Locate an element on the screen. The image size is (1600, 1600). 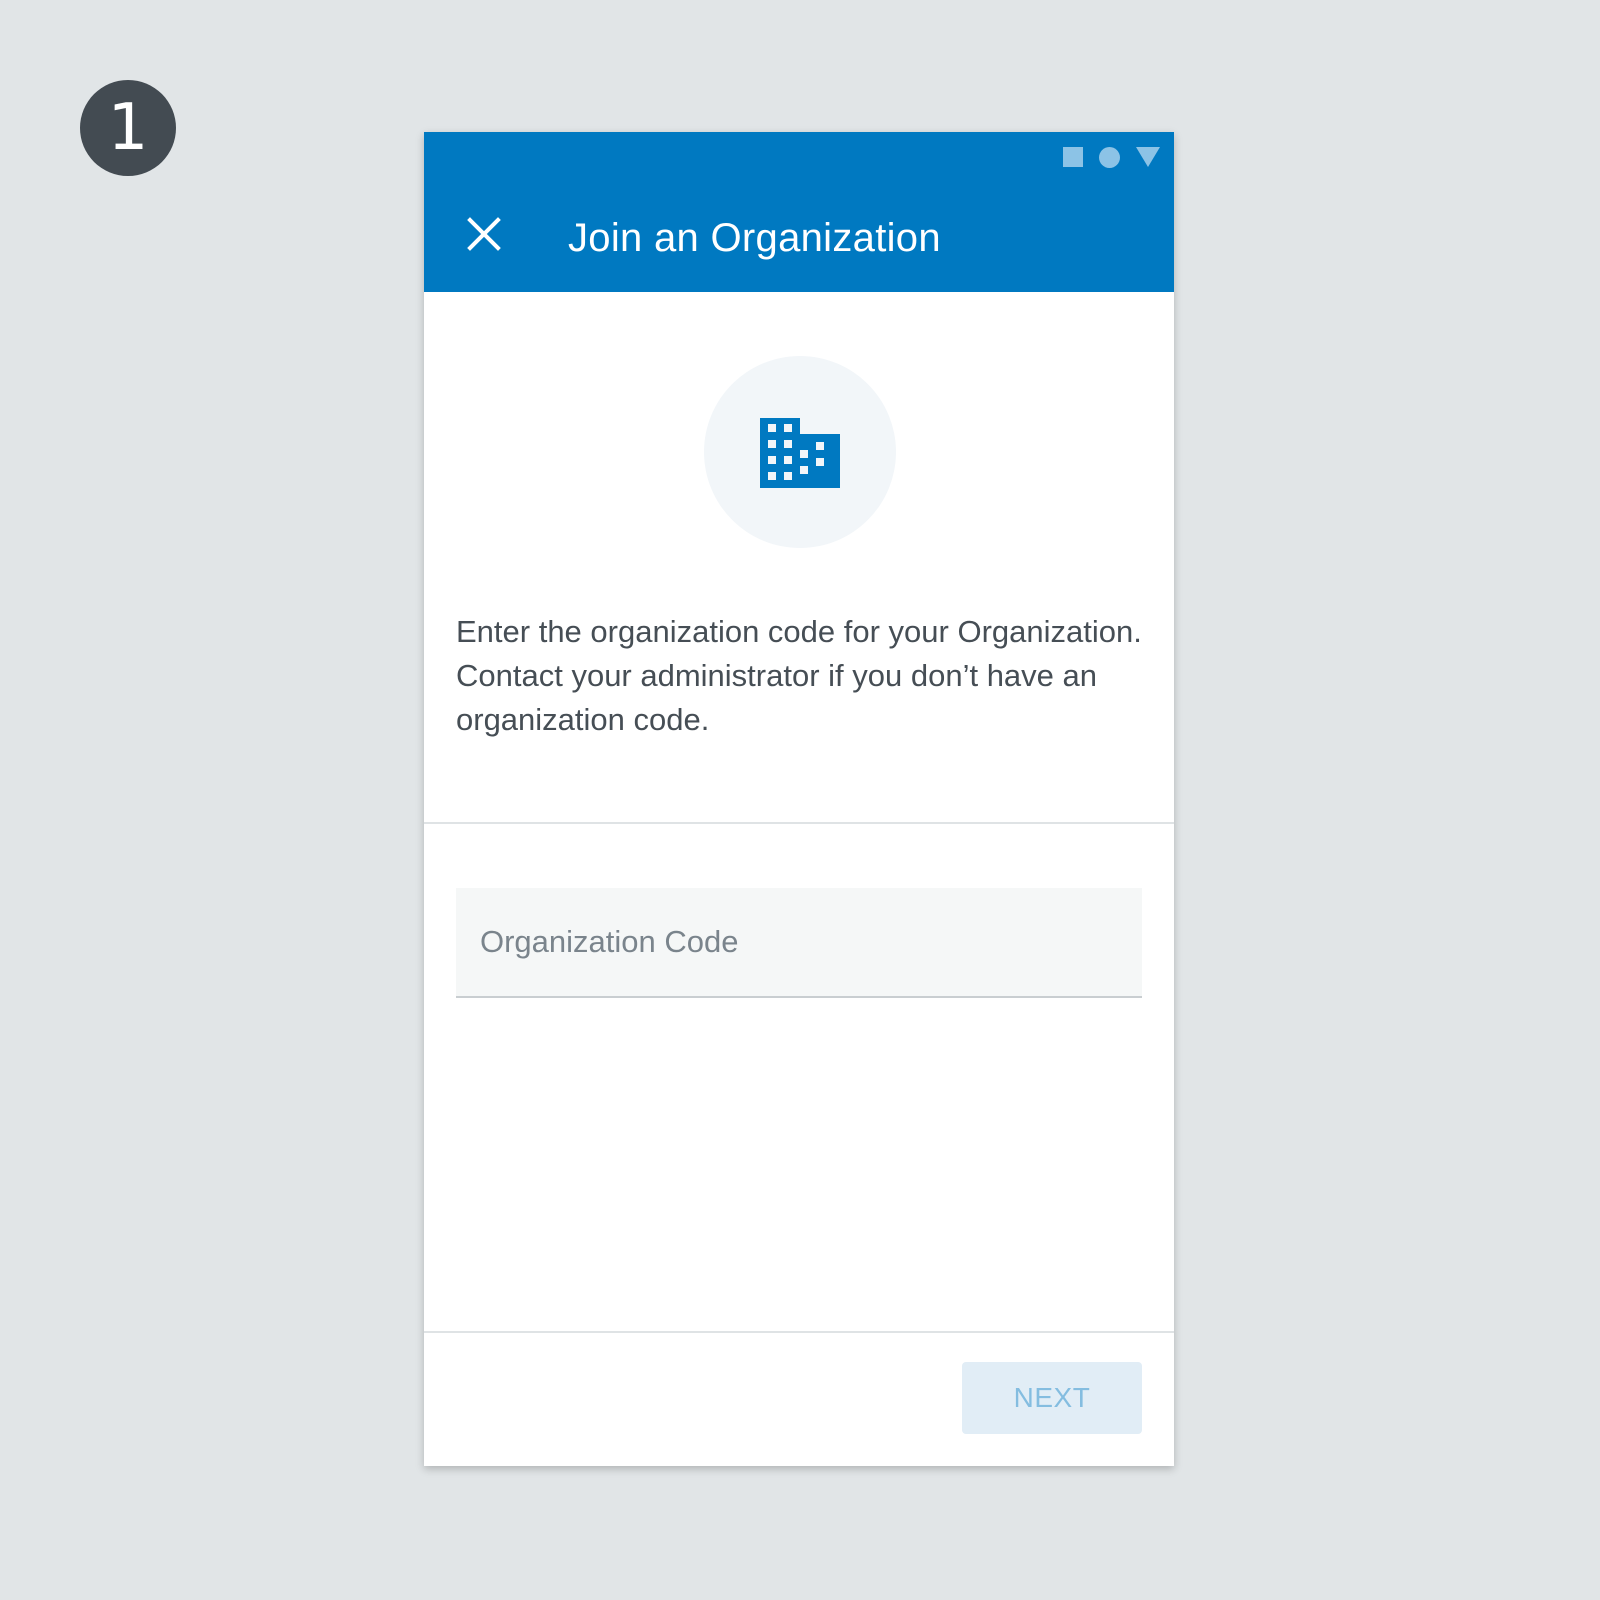
close-button is located at coordinates (484, 234).